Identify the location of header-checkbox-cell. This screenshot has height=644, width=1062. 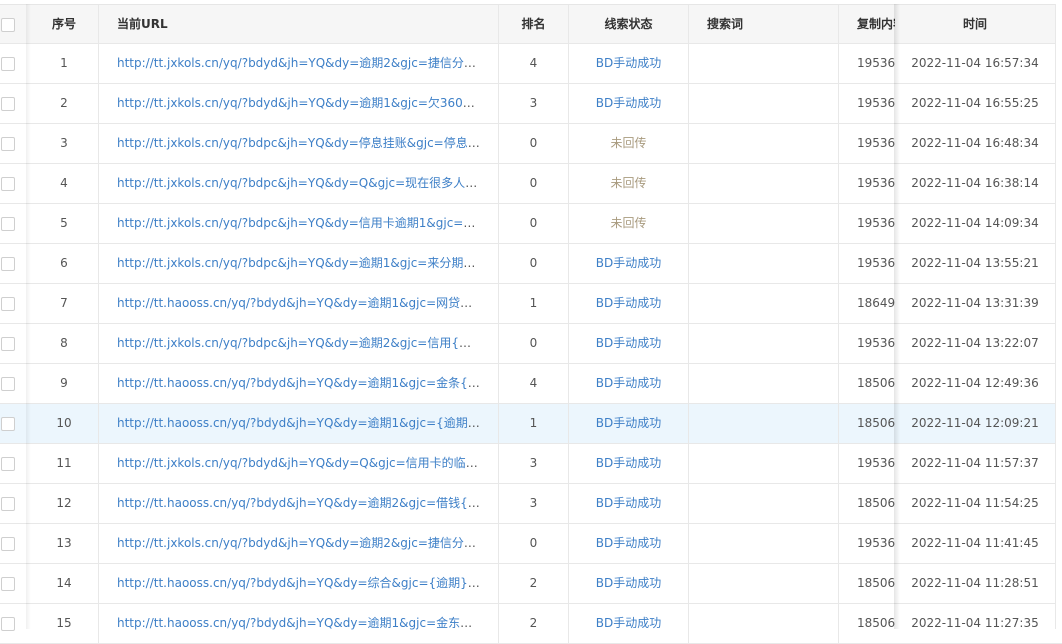
(15, 24).